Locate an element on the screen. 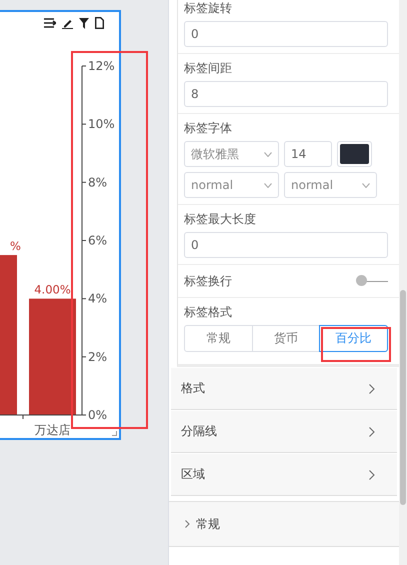  axis-tick-label: 8% is located at coordinates (98, 182).